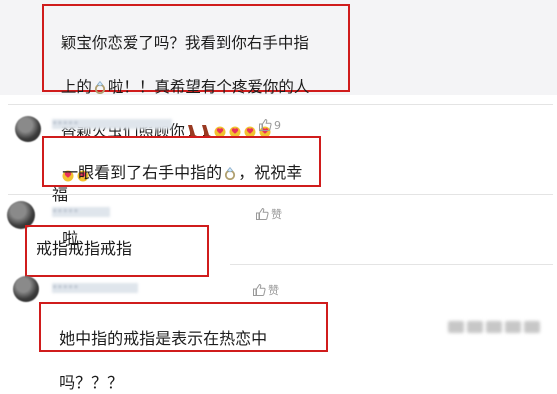 This screenshot has width=557, height=394. What do you see at coordinates (277, 125) in the screenshot?
I see `like-count: 9` at bounding box center [277, 125].